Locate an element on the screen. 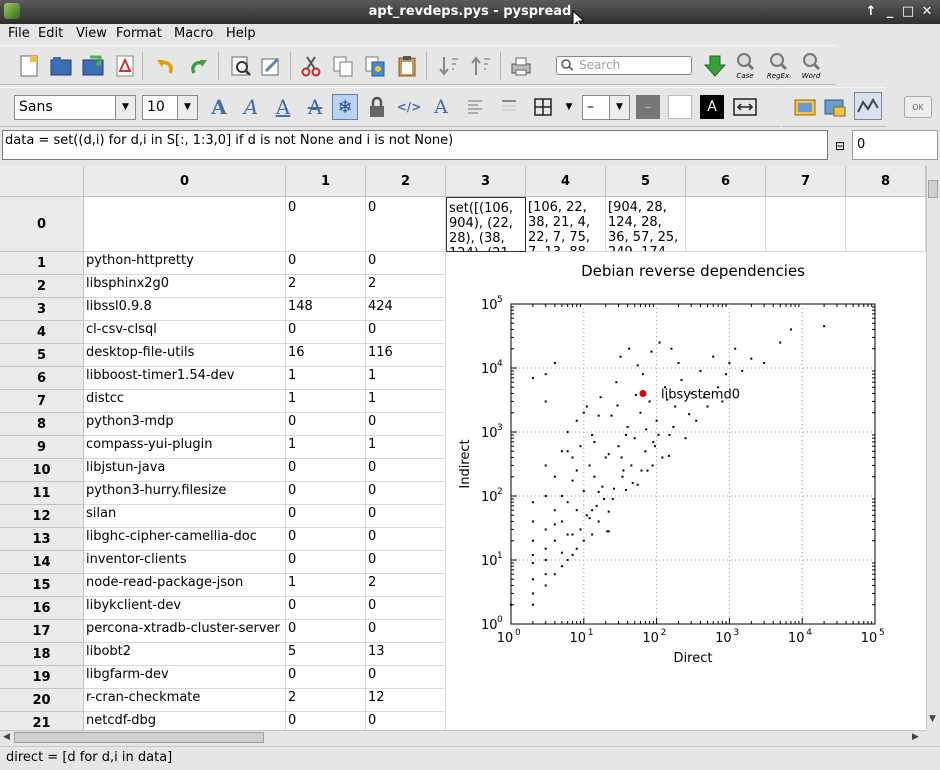 Image resolution: width=940 pixels, height=770 pixels. scroll-down-icon: ▼ is located at coordinates (932, 719).